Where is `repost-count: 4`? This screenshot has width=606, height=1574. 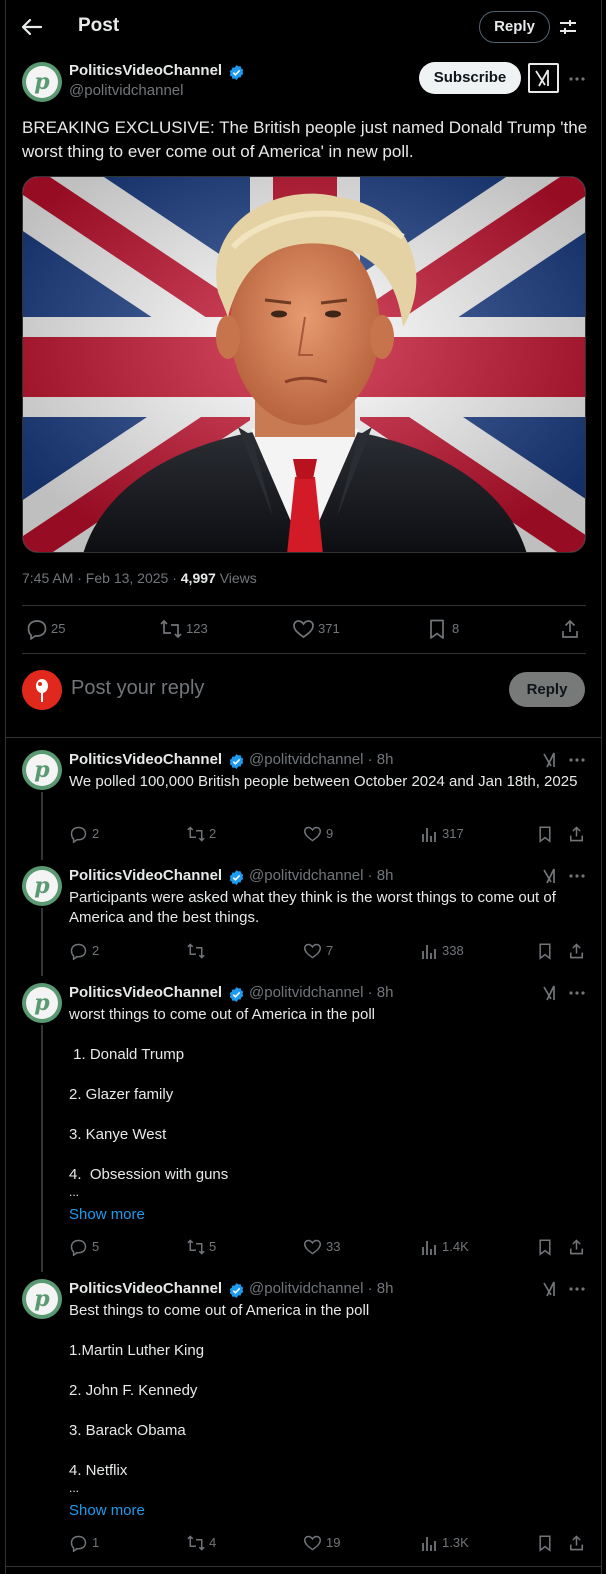 repost-count: 4 is located at coordinates (213, 1542).